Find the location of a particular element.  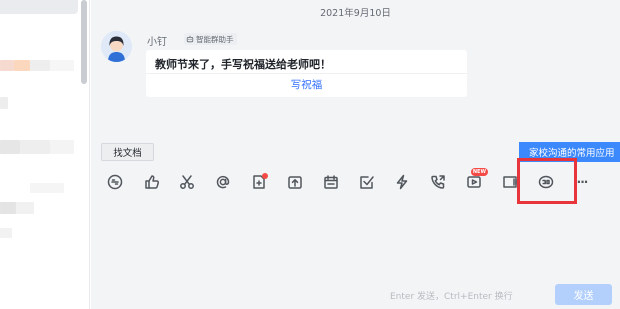

checkbox-icon is located at coordinates (367, 182).